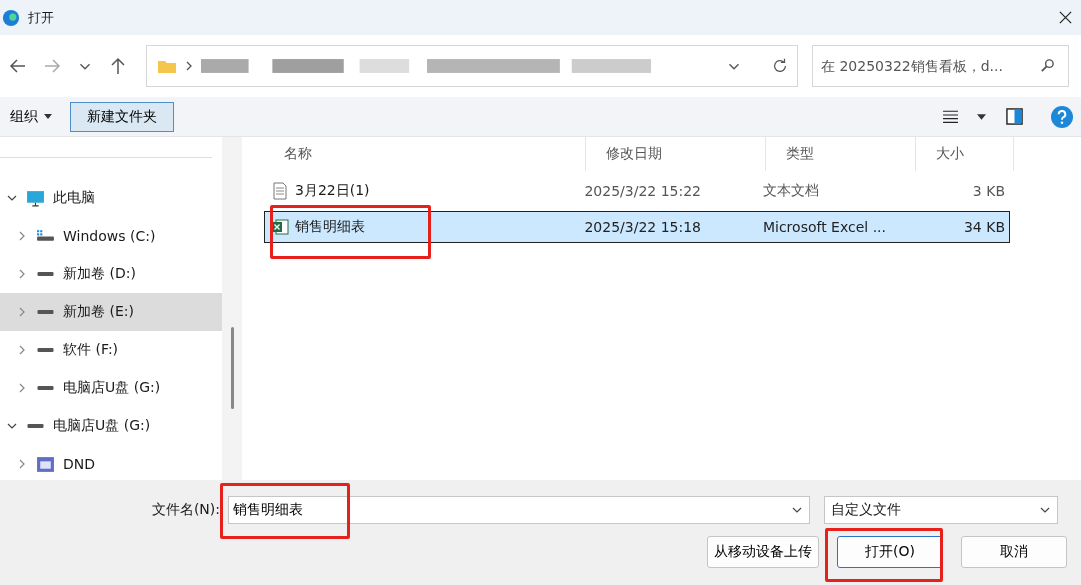 The height and width of the screenshot is (585, 1081). What do you see at coordinates (111, 462) in the screenshot?
I see `tree-item: DND` at bounding box center [111, 462].